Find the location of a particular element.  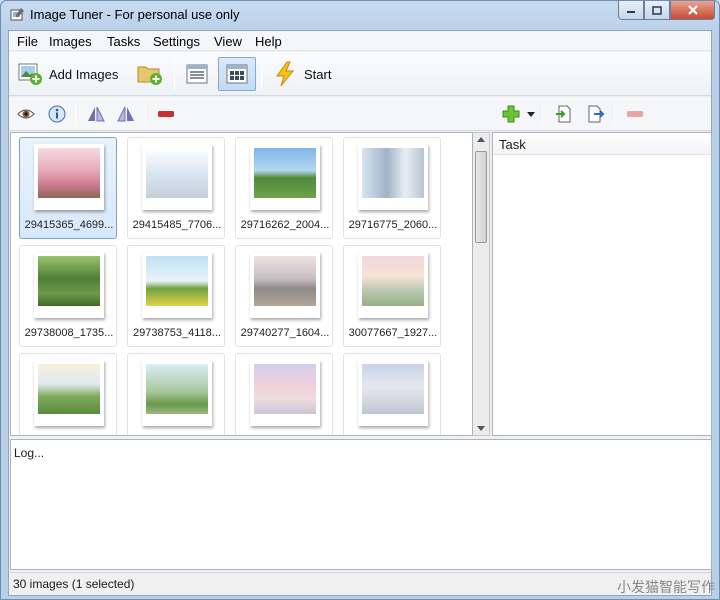

scroll-down-arrow is located at coordinates (481, 428).